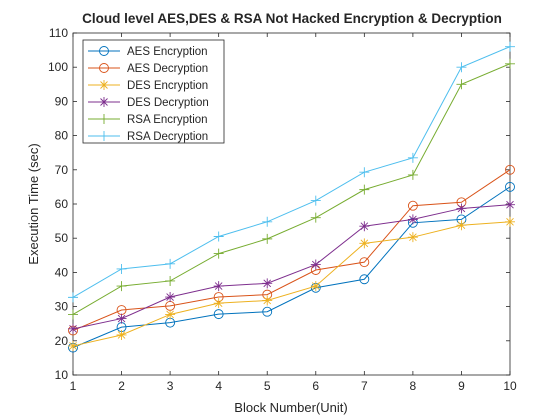 The image size is (560, 420). What do you see at coordinates (33, 203) in the screenshot?
I see `y-axis-label: Execution Time (sec)` at bounding box center [33, 203].